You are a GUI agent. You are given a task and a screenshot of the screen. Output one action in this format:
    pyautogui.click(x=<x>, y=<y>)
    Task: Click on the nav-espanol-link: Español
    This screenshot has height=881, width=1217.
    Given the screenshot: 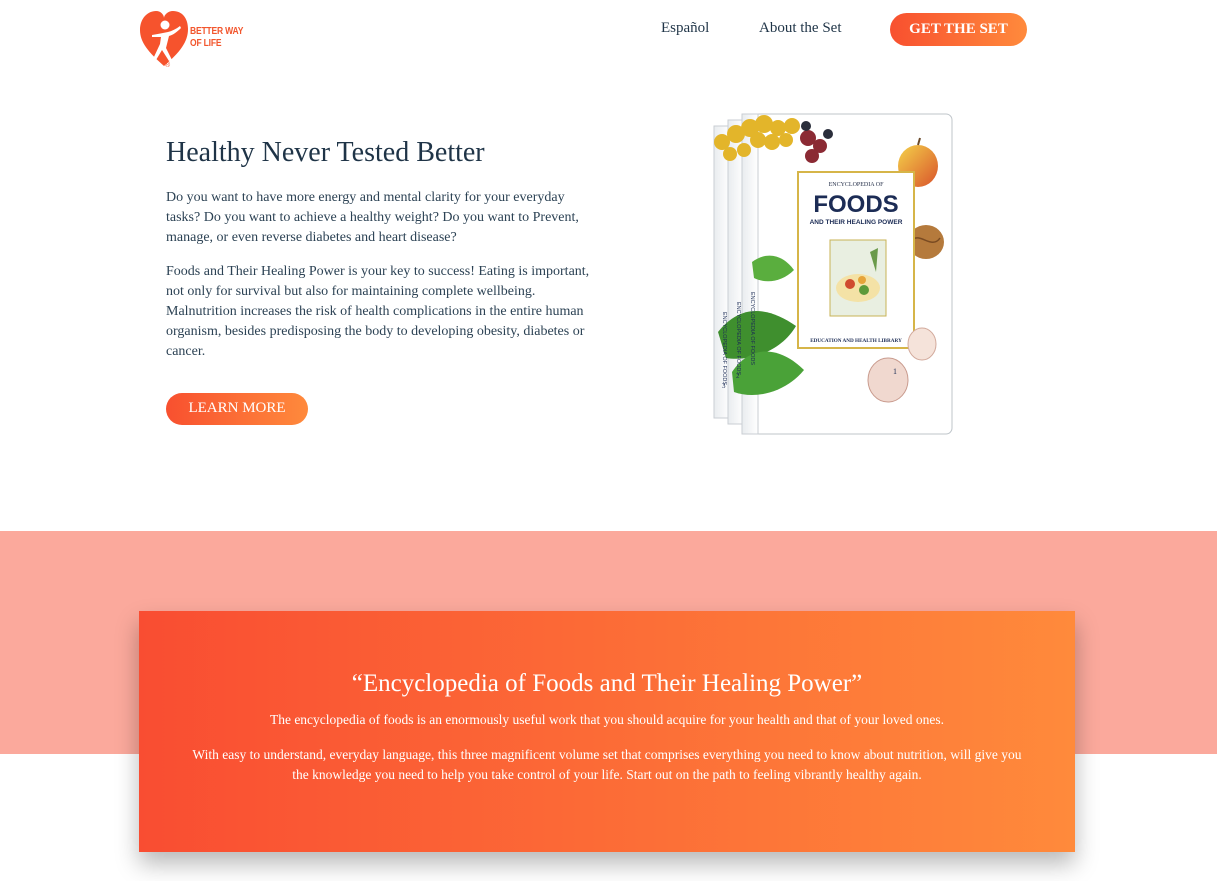 What is the action you would take?
    pyautogui.click(x=685, y=28)
    